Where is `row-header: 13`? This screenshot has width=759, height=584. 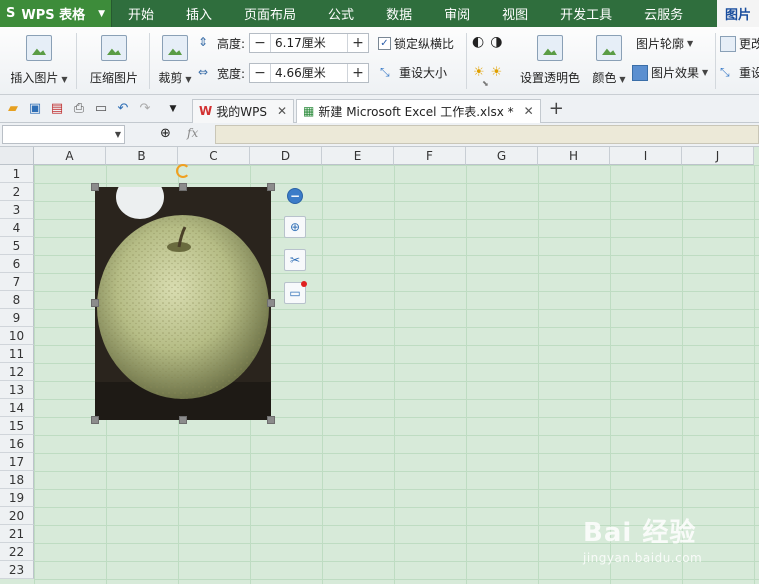 row-header: 13 is located at coordinates (17, 390).